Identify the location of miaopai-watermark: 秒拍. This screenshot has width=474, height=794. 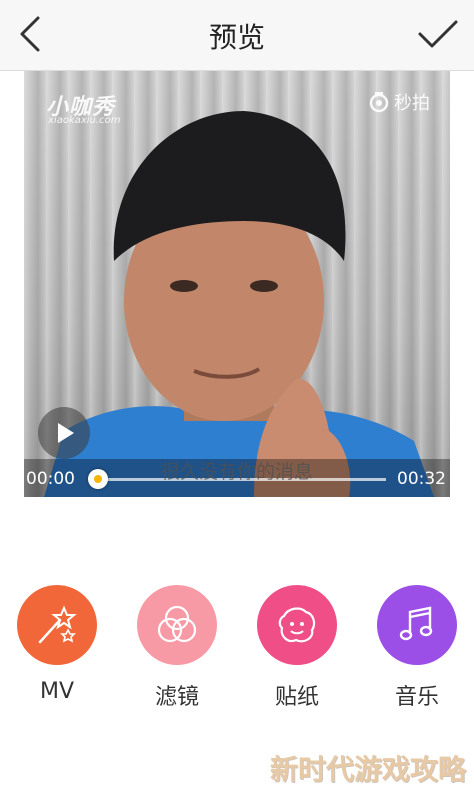
(399, 102).